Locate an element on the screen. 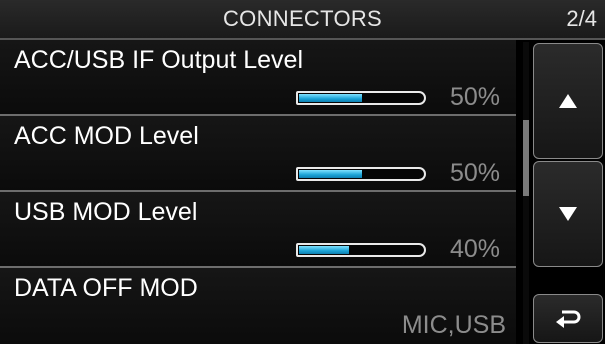 Image resolution: width=605 pixels, height=344 pixels. triangle-down-icon is located at coordinates (568, 214).